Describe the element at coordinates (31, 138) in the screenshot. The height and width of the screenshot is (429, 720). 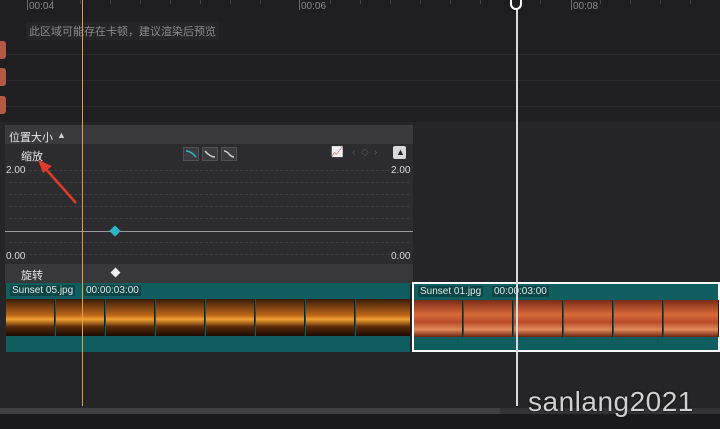
I see `panel-title: 位置大小` at that location.